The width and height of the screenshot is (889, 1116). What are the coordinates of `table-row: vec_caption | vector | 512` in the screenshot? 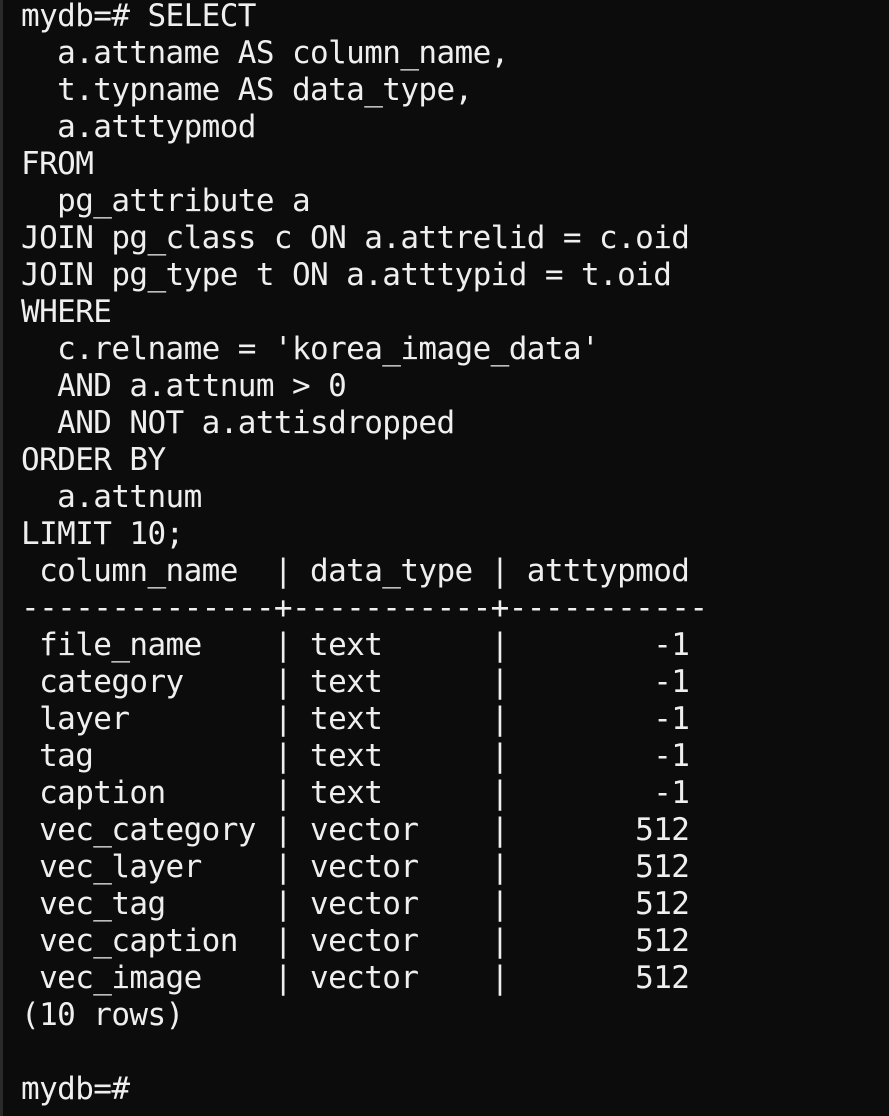 It's located at (355, 941).